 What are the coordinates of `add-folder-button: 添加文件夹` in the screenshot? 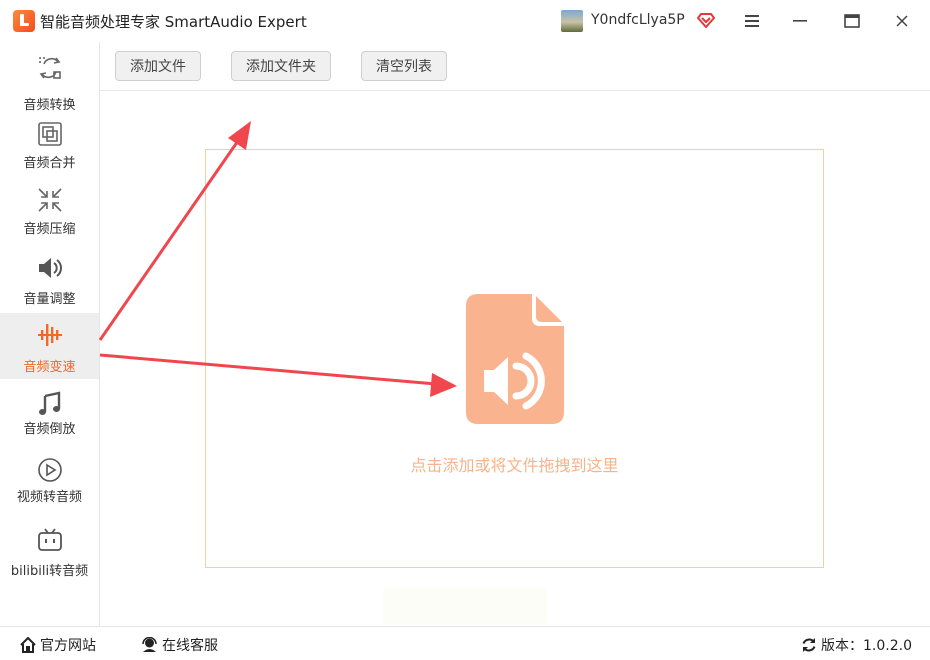 It's located at (281, 66).